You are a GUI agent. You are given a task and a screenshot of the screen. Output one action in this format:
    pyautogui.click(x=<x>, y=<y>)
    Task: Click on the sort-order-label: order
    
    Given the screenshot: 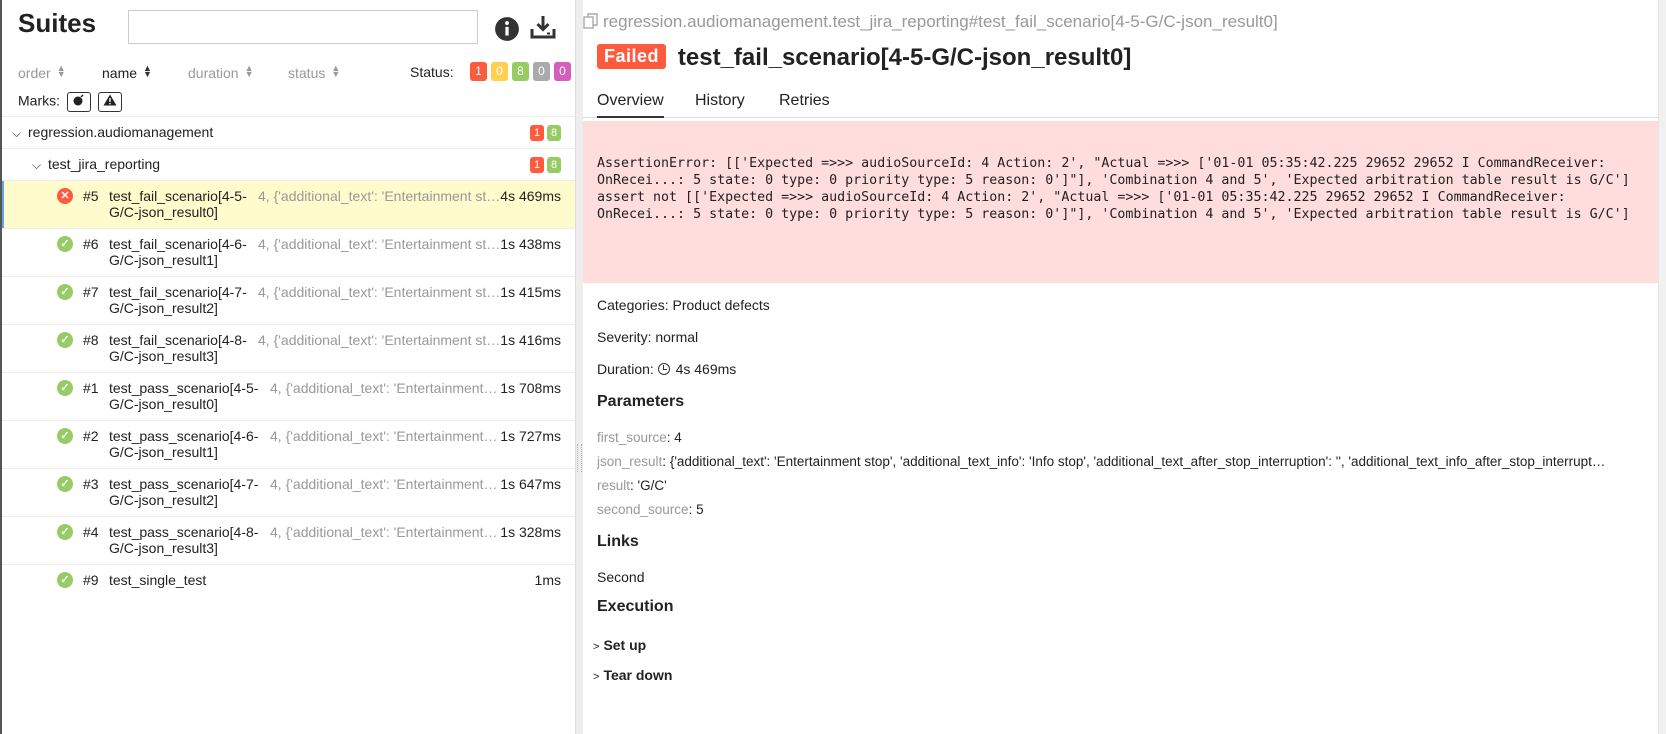 What is the action you would take?
    pyautogui.click(x=34, y=73)
    